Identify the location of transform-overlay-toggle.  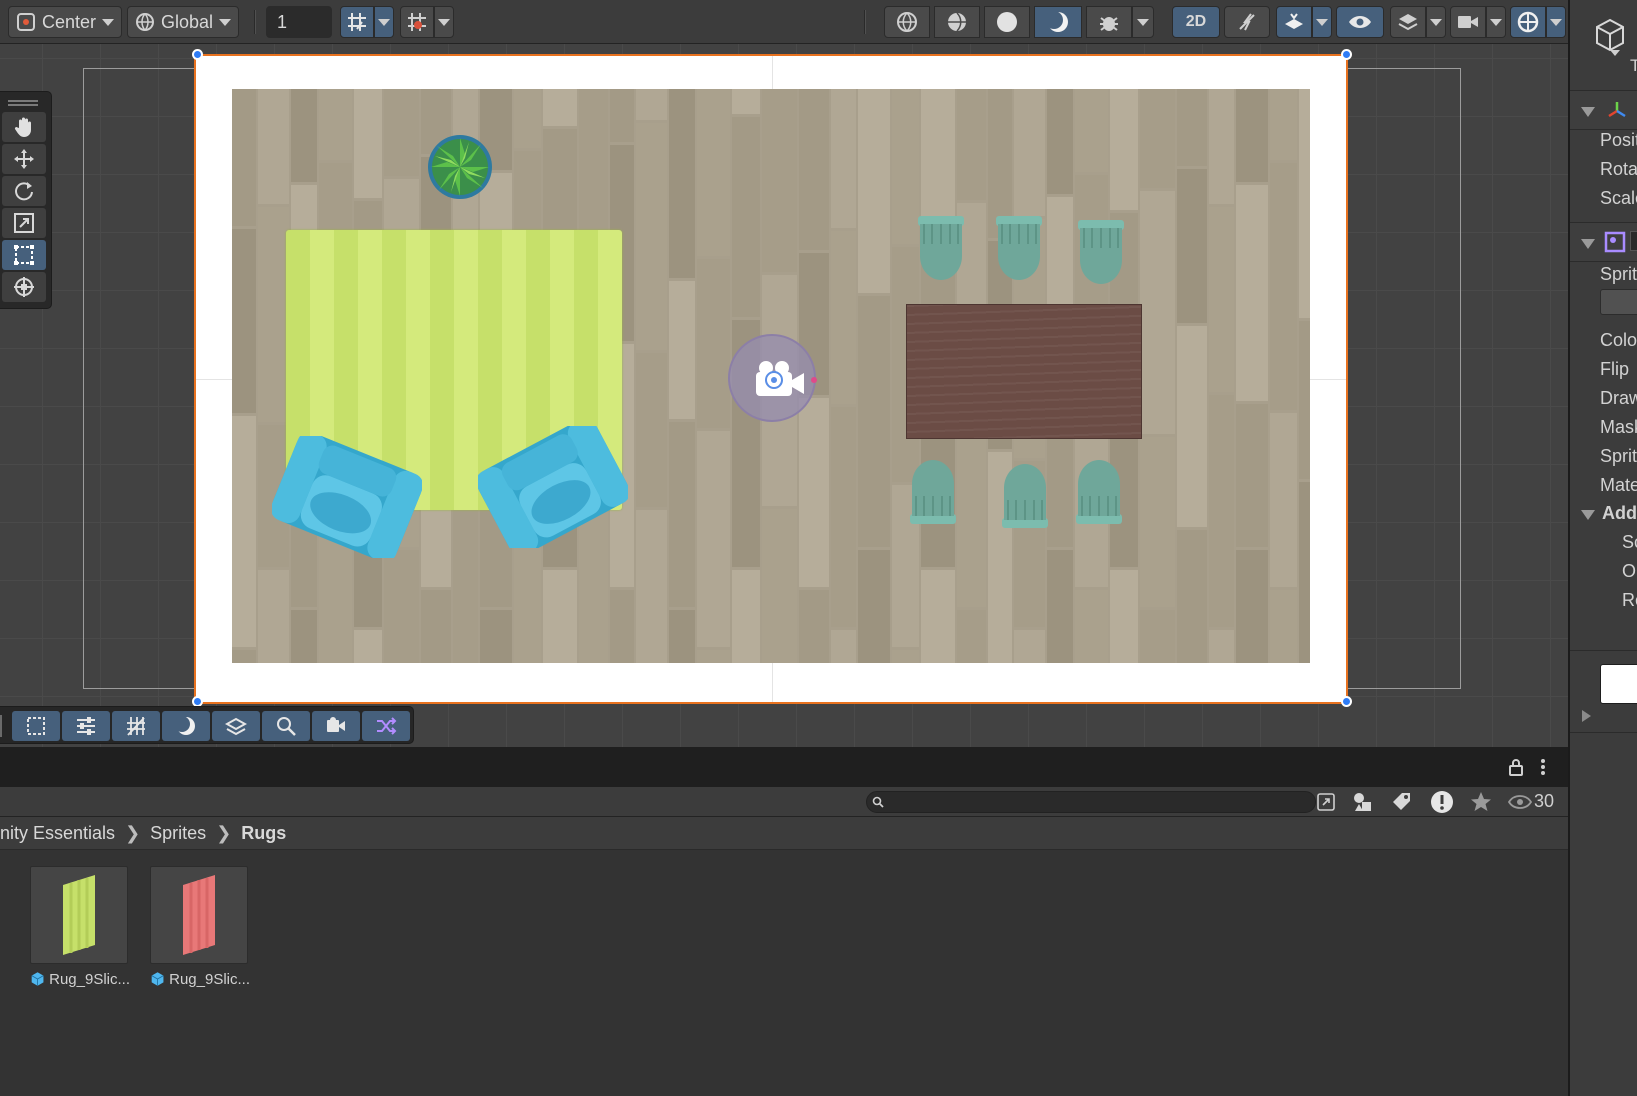
(386, 726).